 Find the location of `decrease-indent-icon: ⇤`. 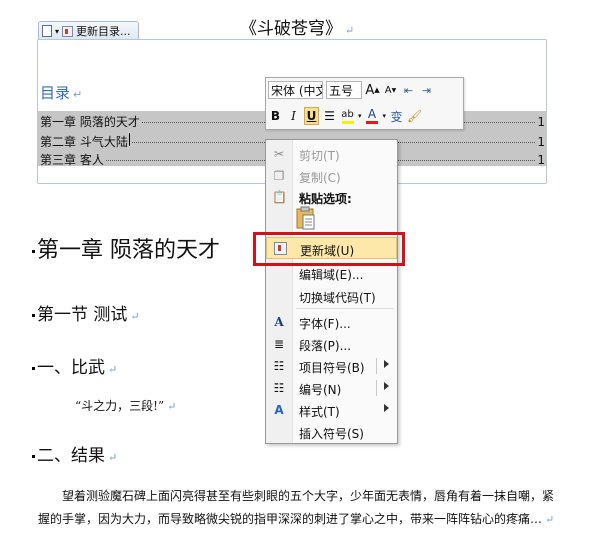

decrease-indent-icon: ⇤ is located at coordinates (408, 90).